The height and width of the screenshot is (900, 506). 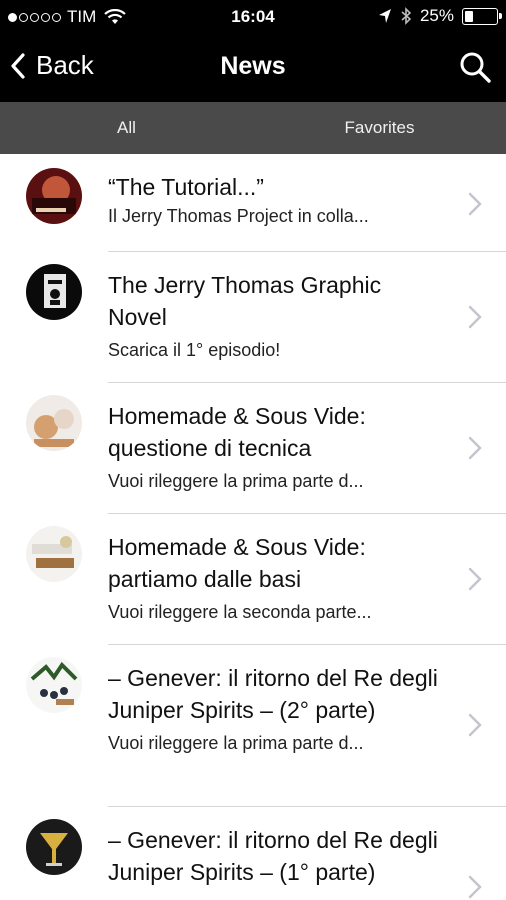 What do you see at coordinates (126, 128) in the screenshot?
I see `tab-all: All` at bounding box center [126, 128].